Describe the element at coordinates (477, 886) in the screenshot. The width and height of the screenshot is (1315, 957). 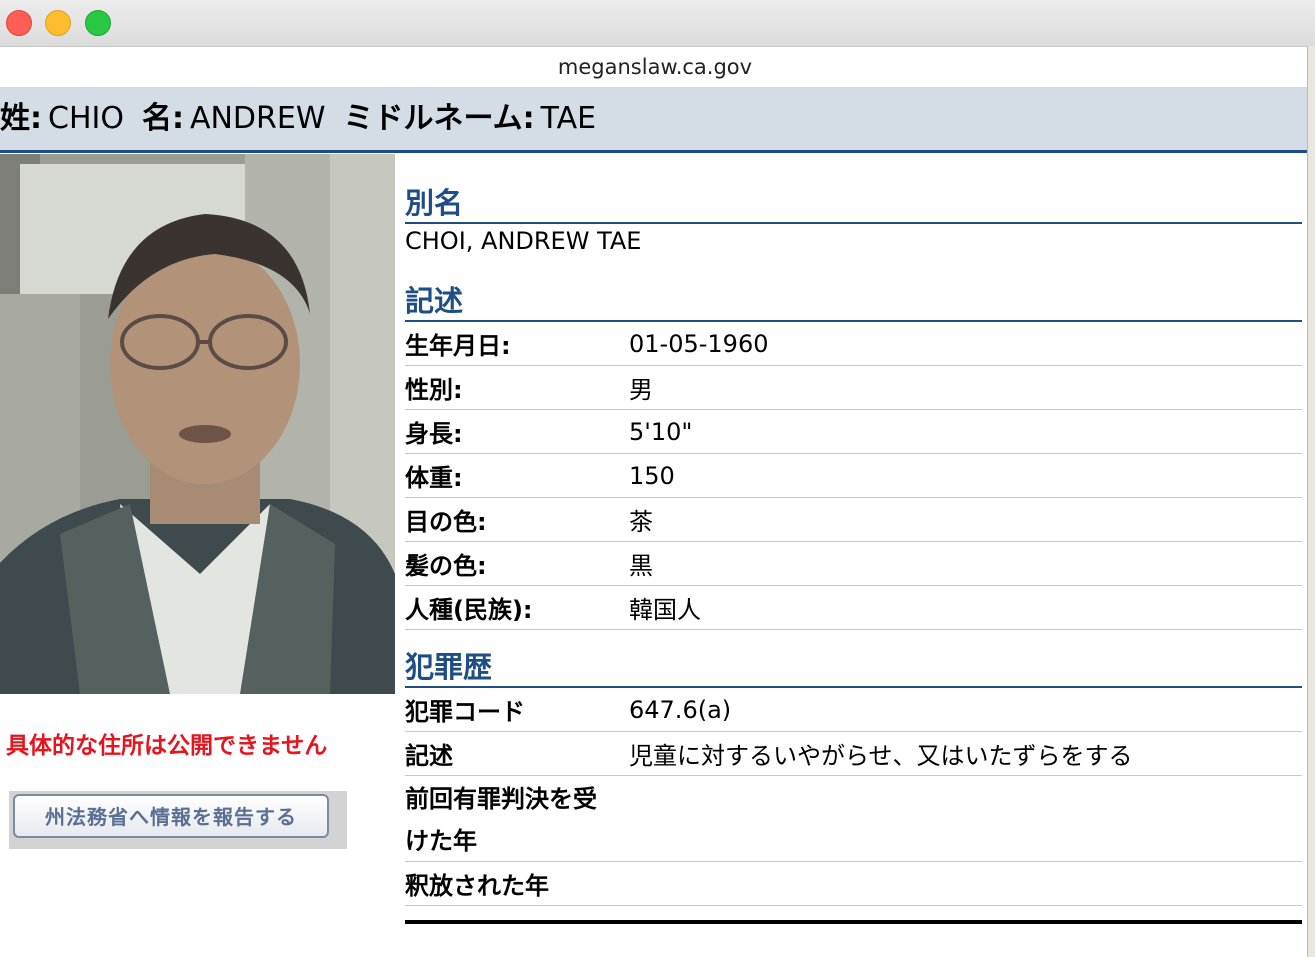
I see `release-year-label: 釈放された年` at that location.